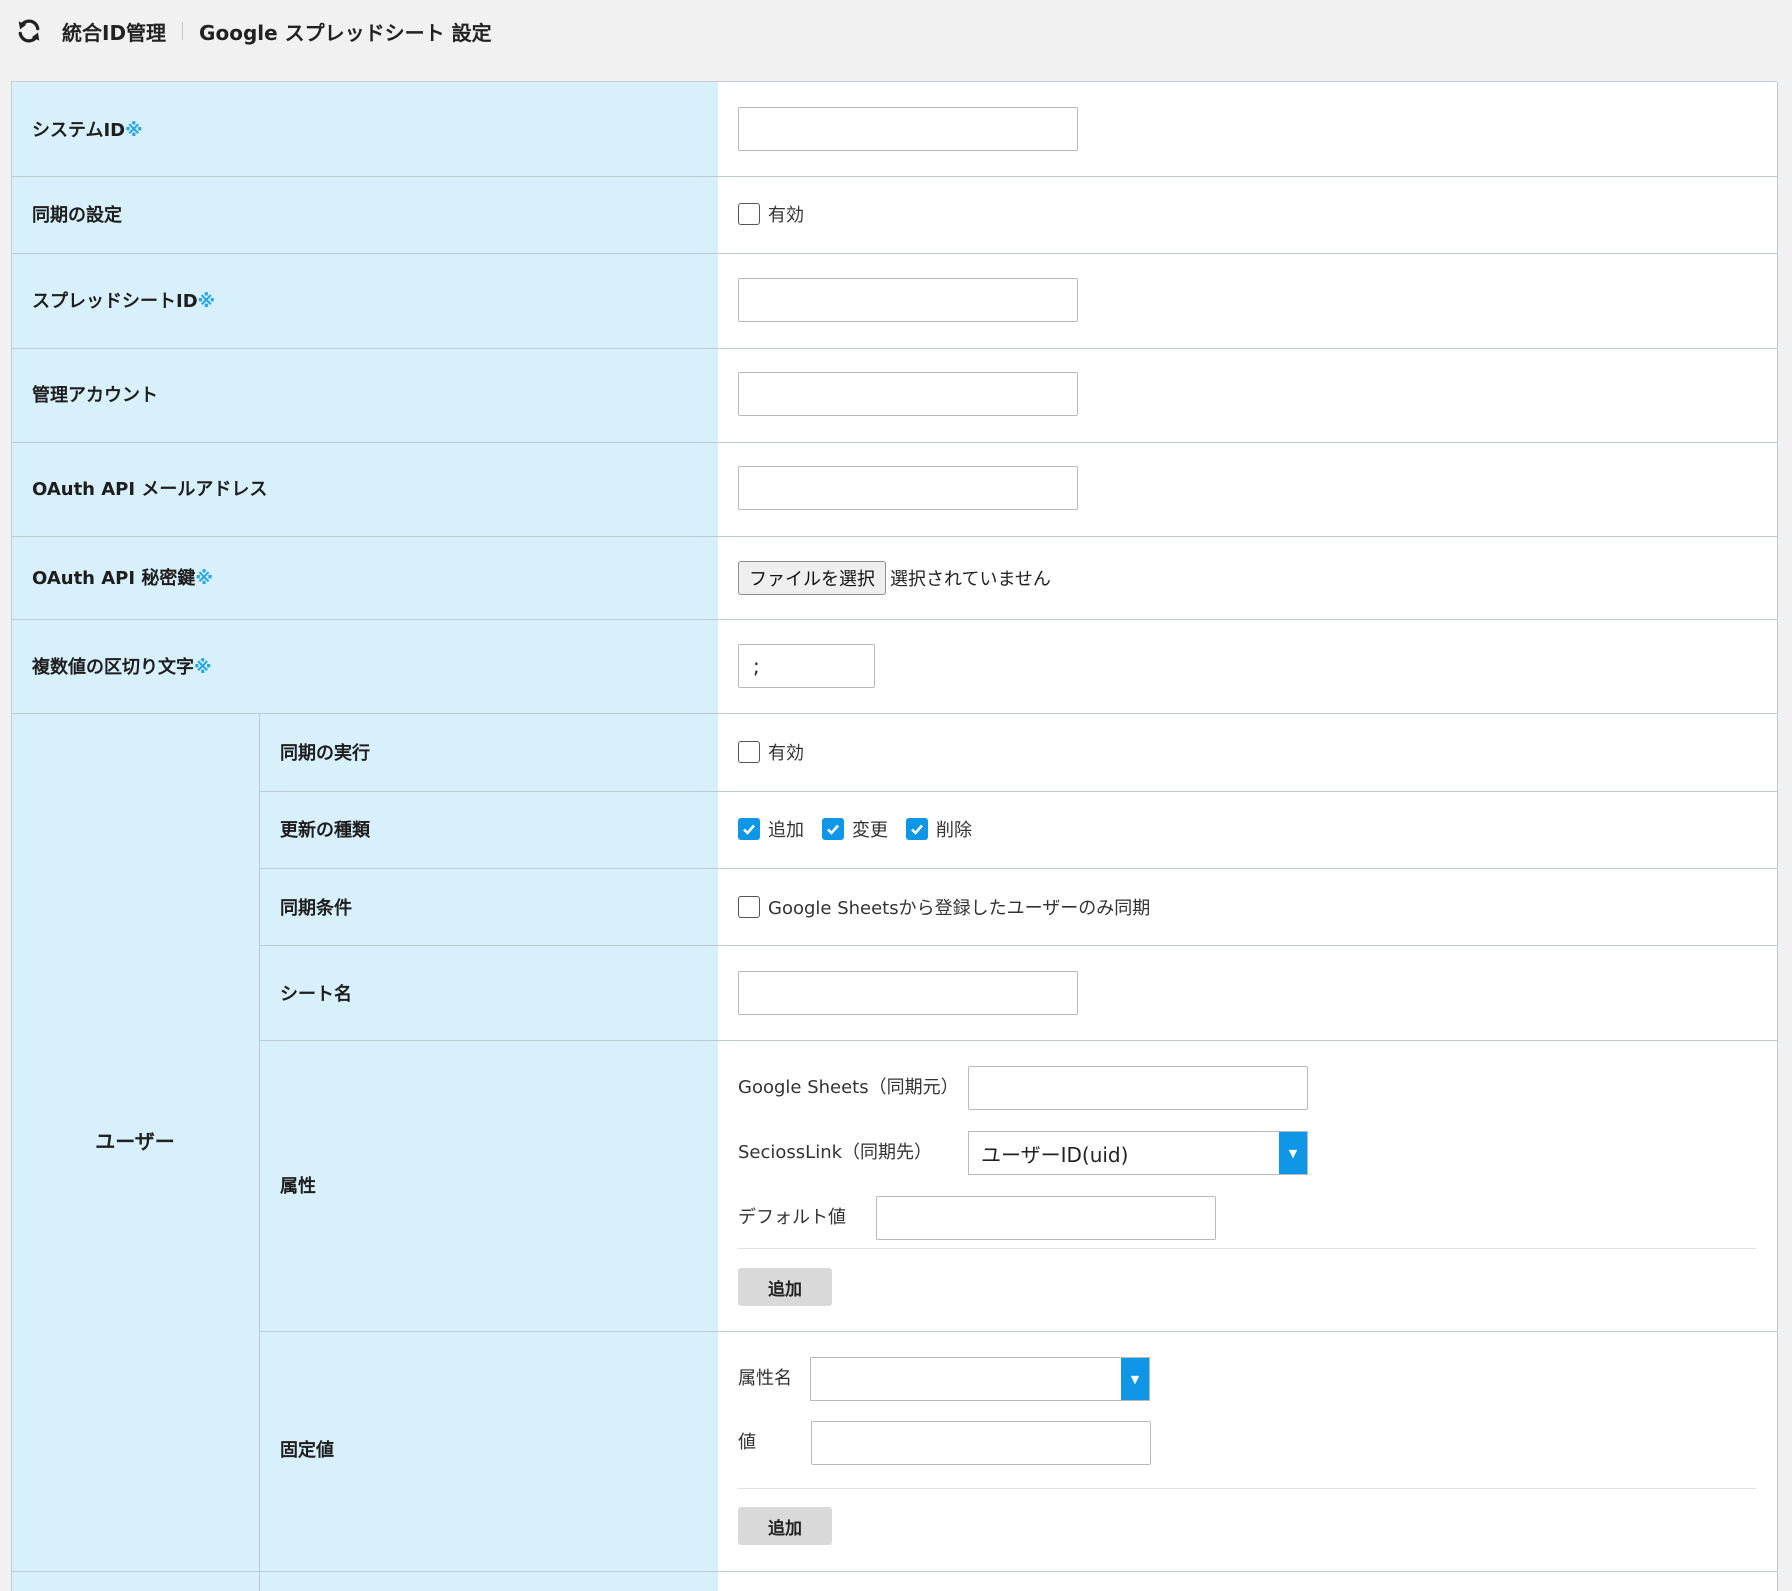  I want to click on update-types-options: 追加 変更 削除, so click(864, 829).